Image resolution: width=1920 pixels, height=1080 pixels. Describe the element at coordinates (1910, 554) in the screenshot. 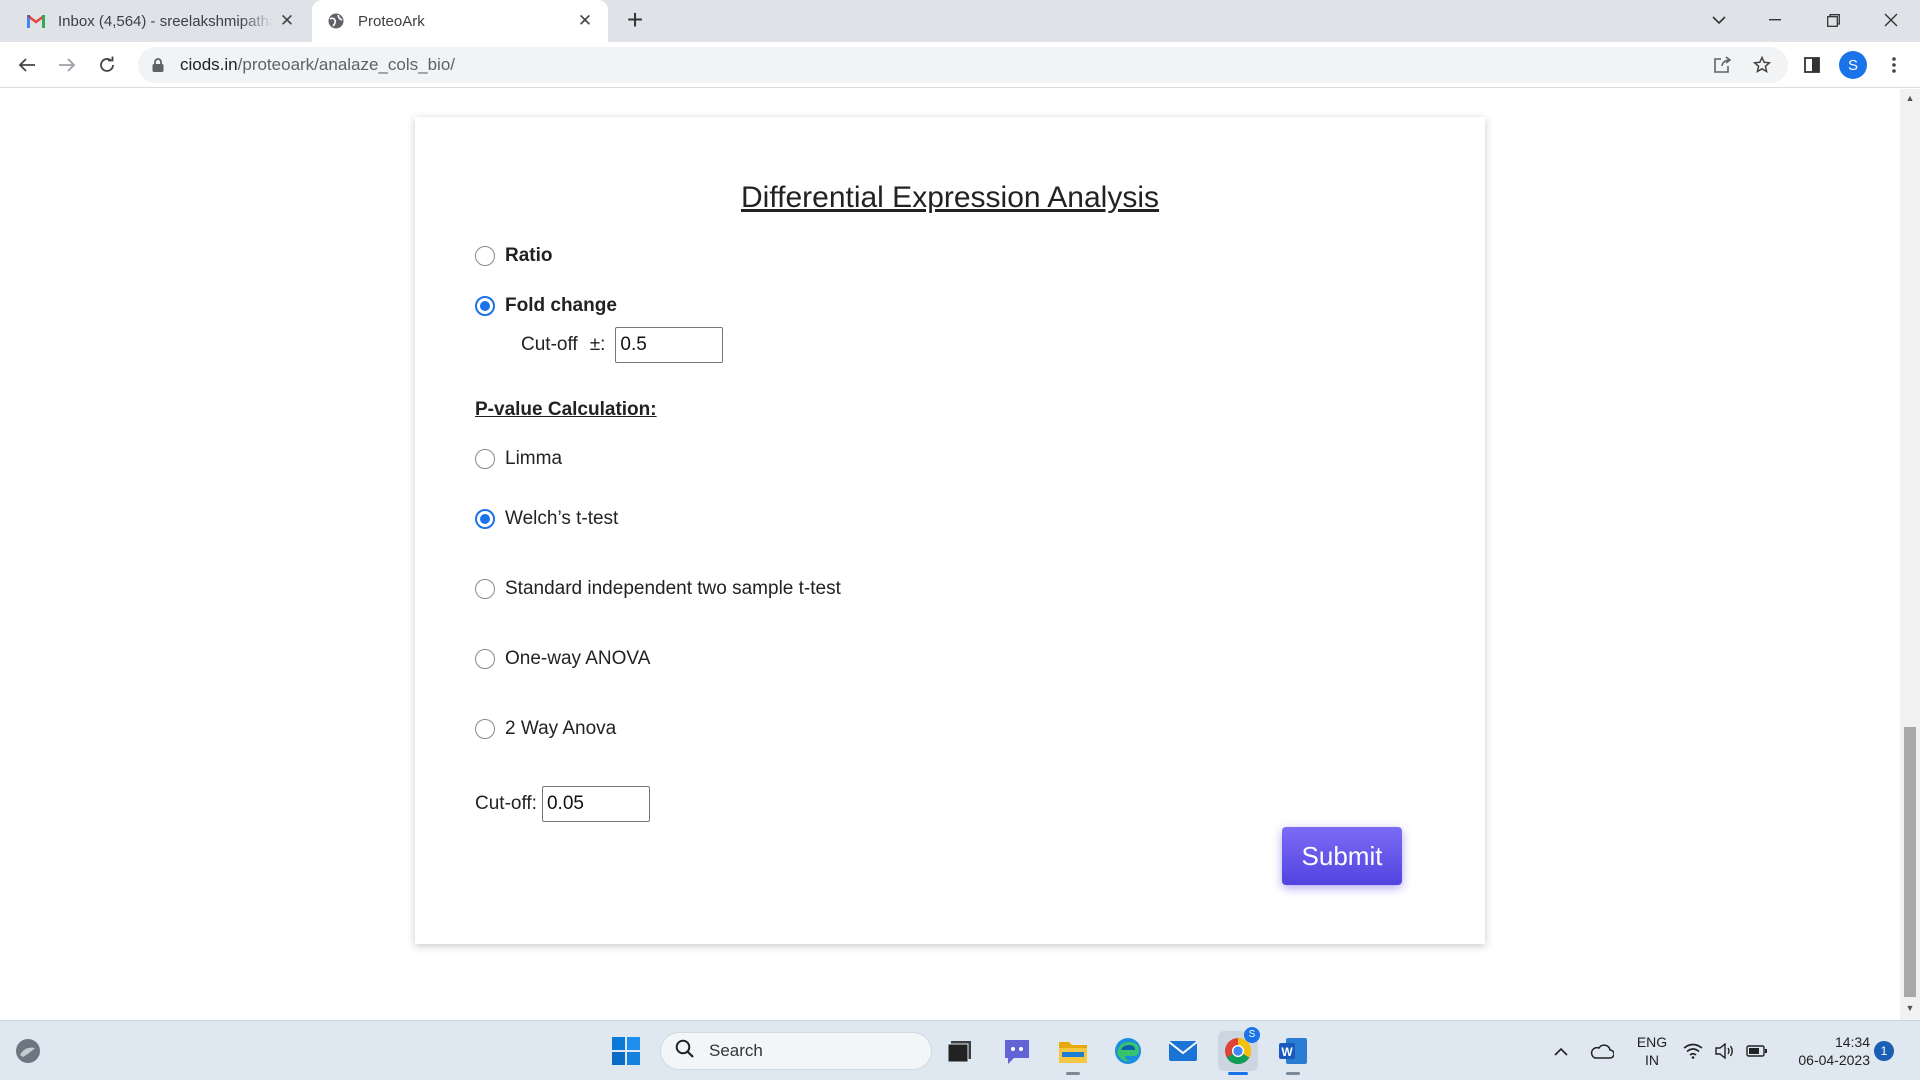

I see `page-scrollbar: ▲ ▼` at that location.